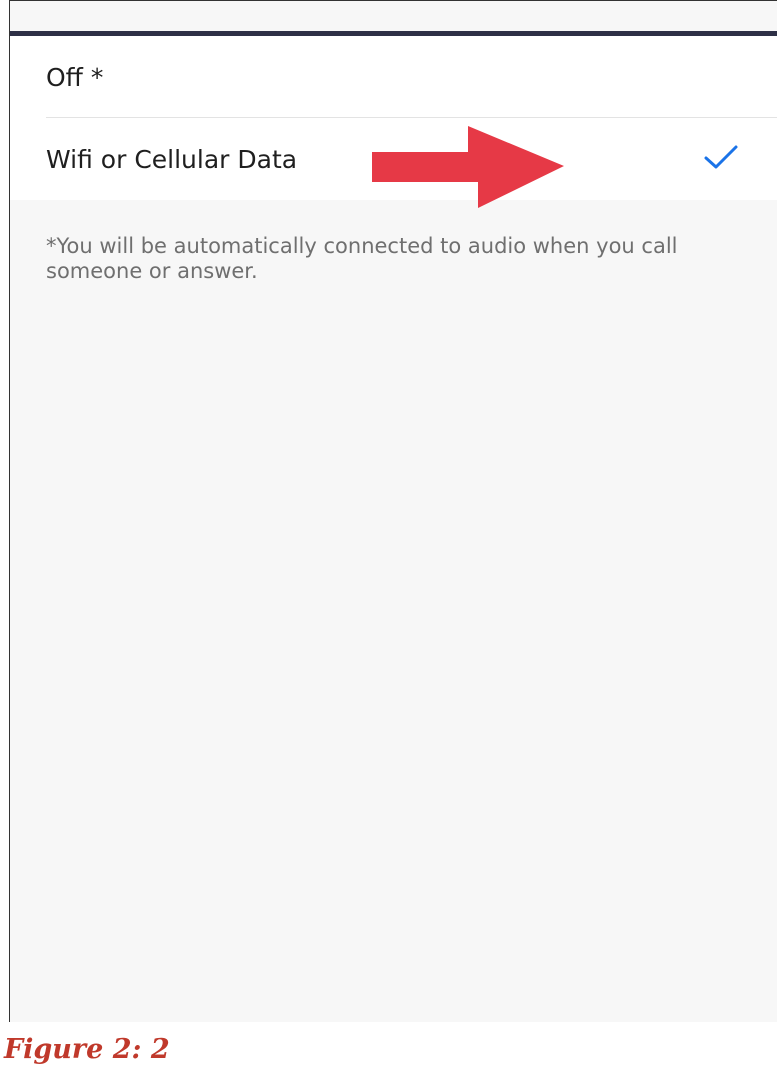  I want to click on option-wifi-label: Wifi or Cellular Data, so click(172, 159).